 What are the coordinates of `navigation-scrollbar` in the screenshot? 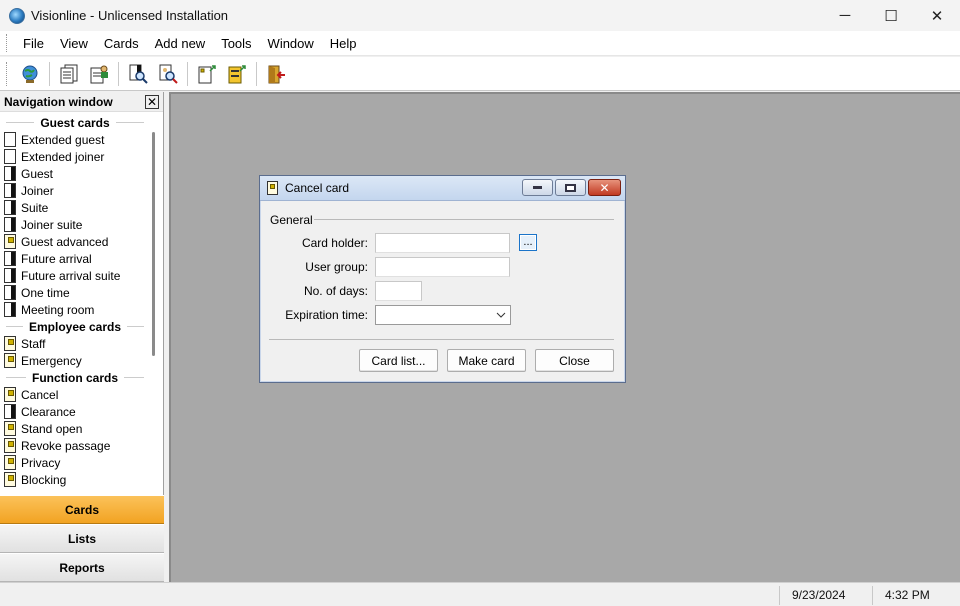 It's located at (153, 244).